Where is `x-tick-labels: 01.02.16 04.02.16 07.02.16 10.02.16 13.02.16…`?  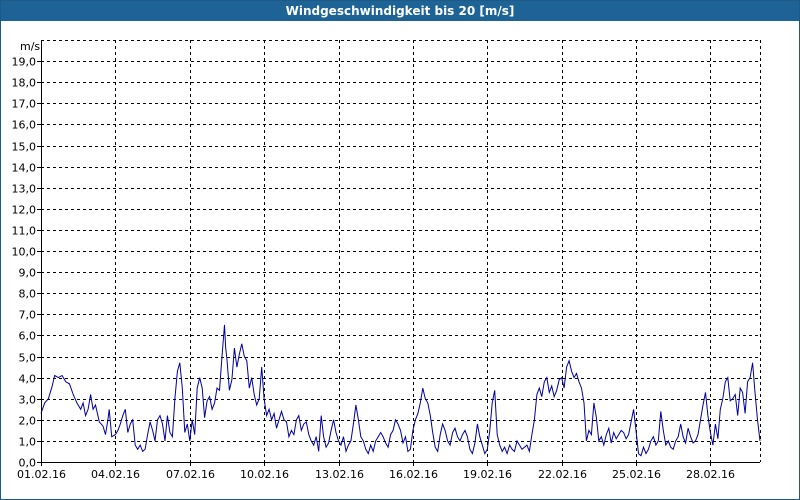 x-tick-labels: 01.02.16 04.02.16 07.02.16 10.02.16 13.02.16… is located at coordinates (376, 474).